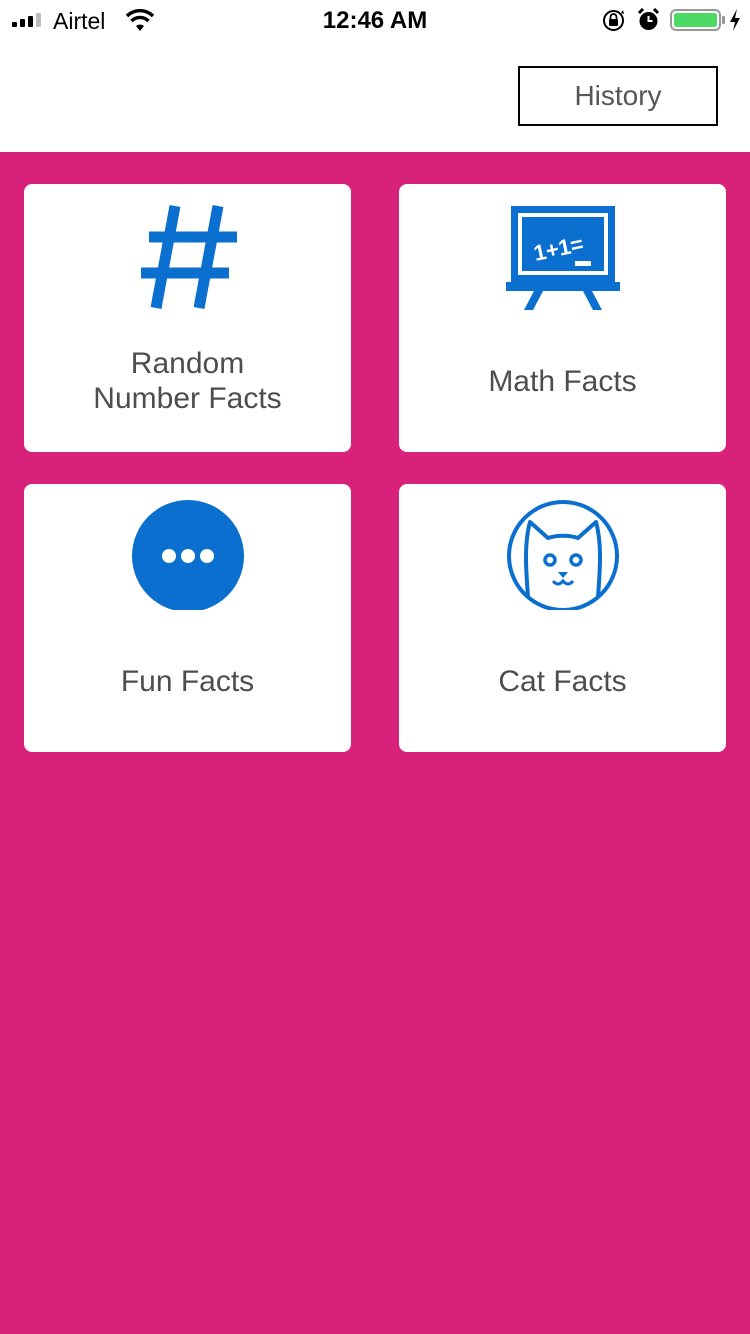 The image size is (750, 1334). Describe the element at coordinates (562, 318) in the screenshot. I see `math-facts-card: 1+1= Math Facts` at that location.